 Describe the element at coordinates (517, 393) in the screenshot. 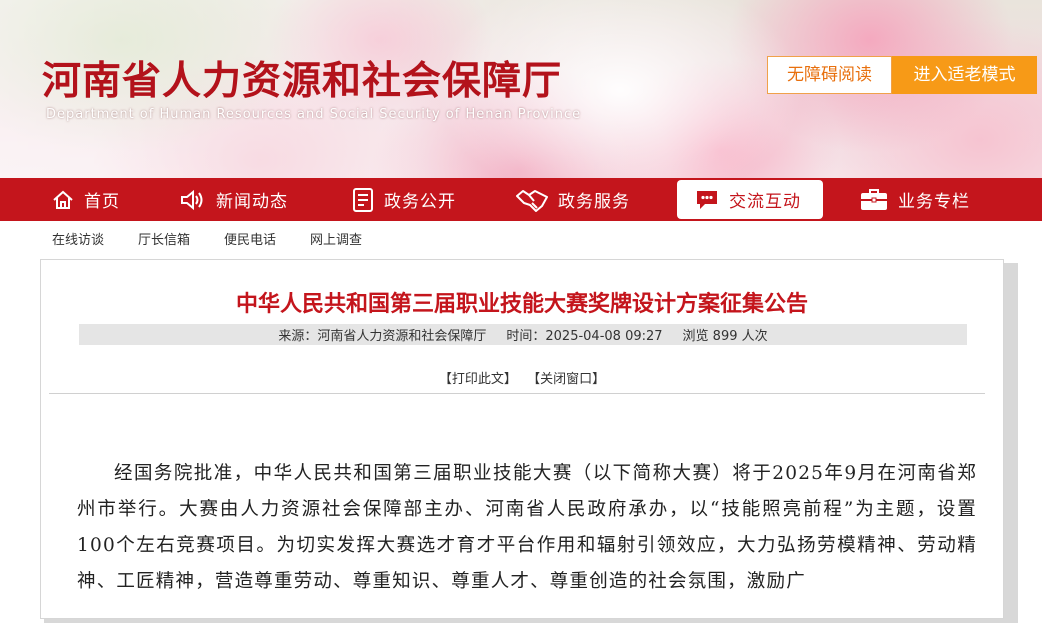

I see `divider` at that location.